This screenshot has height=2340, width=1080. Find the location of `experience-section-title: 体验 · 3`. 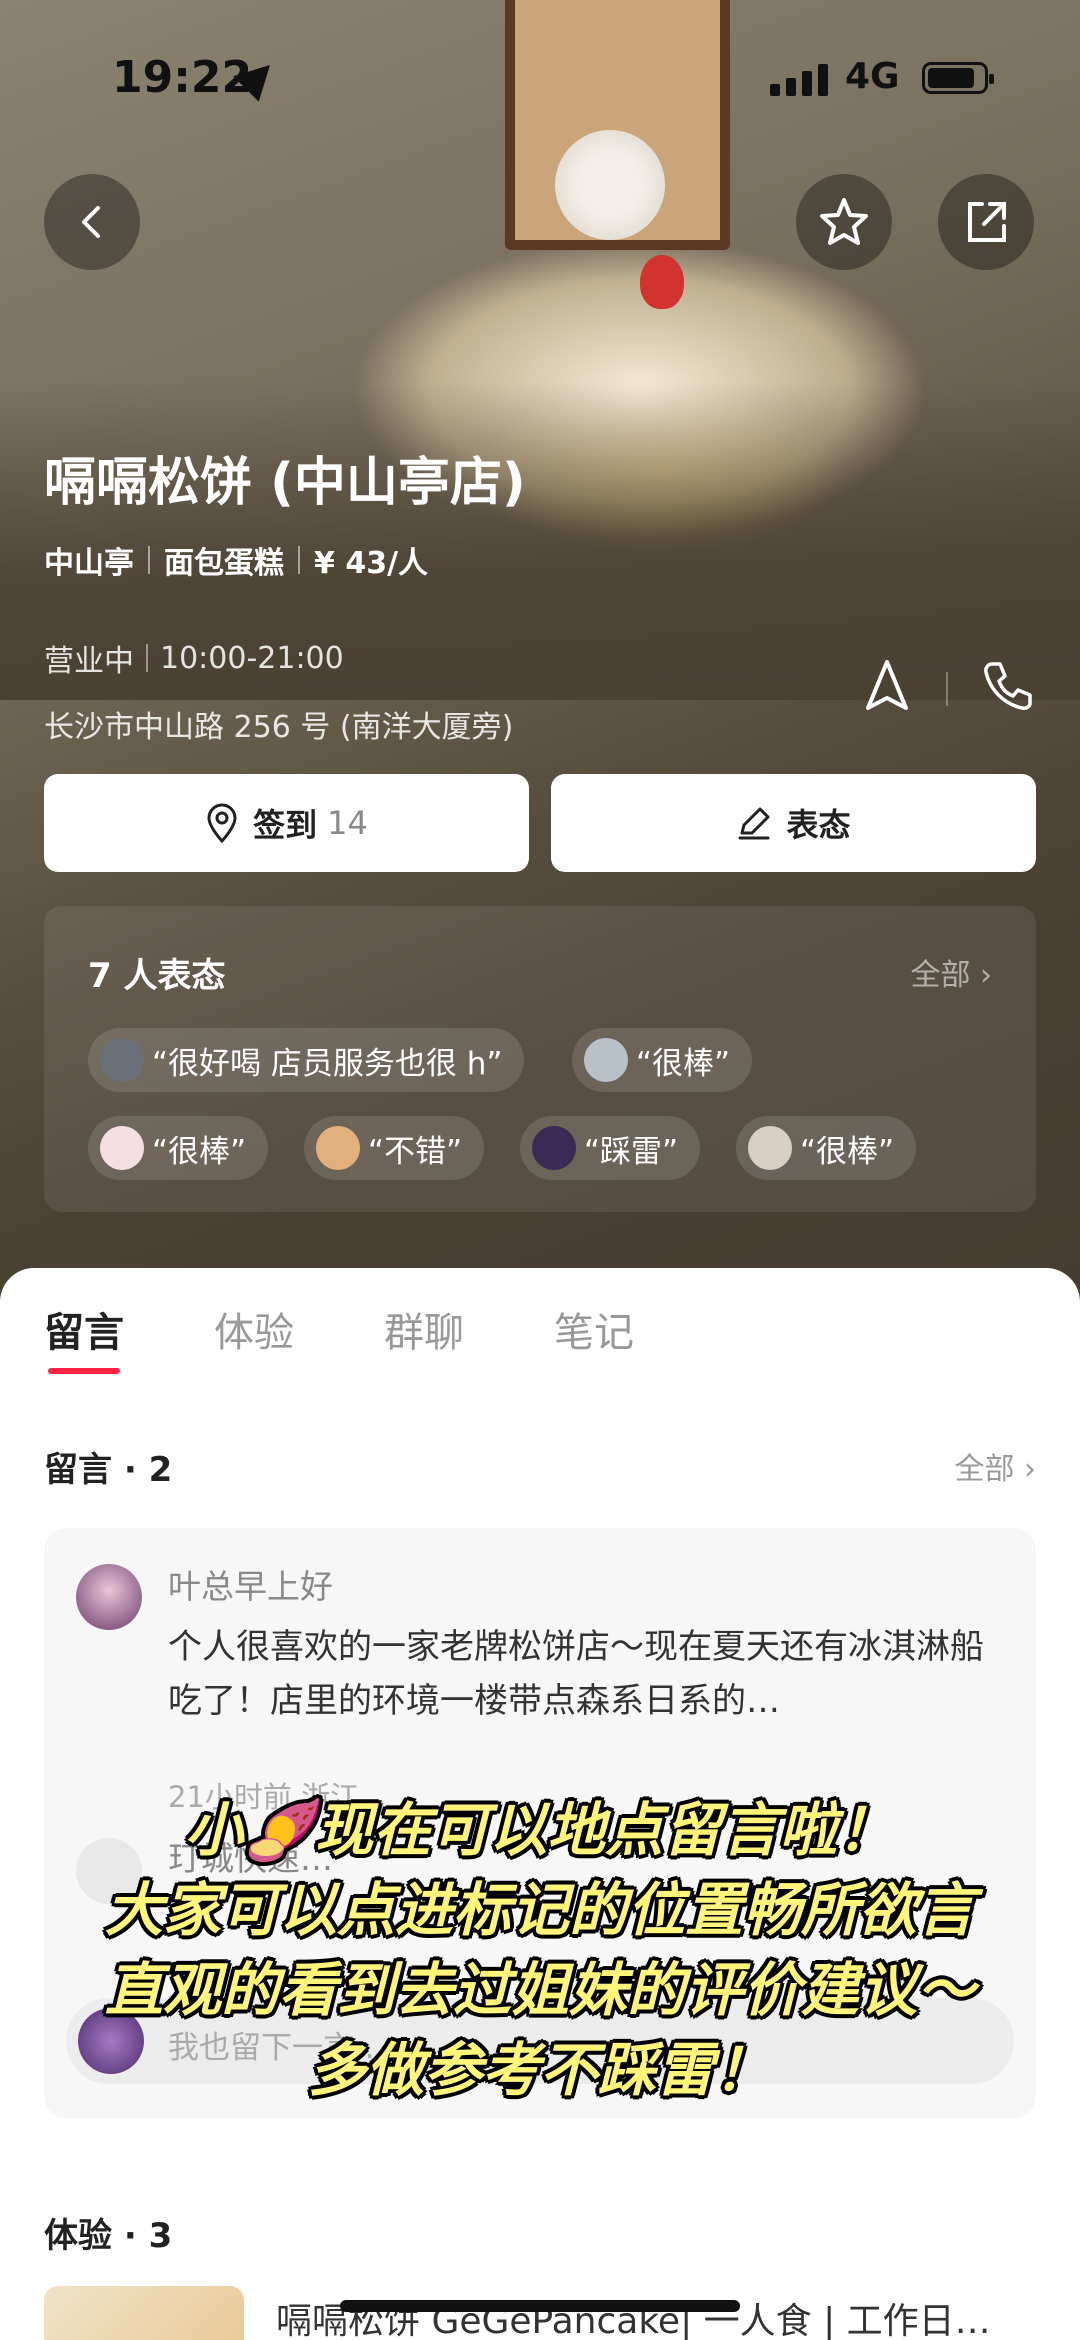

experience-section-title: 体验 · 3 is located at coordinates (108, 2236).